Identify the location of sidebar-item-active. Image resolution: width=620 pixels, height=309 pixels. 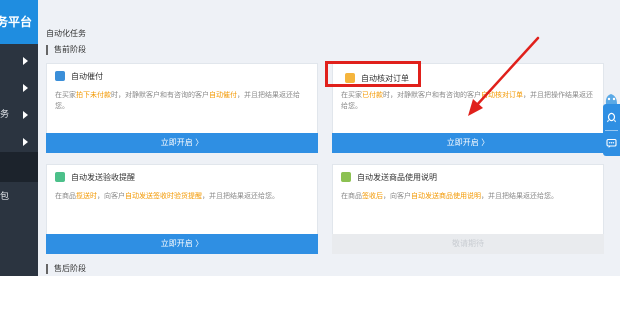
(19, 167).